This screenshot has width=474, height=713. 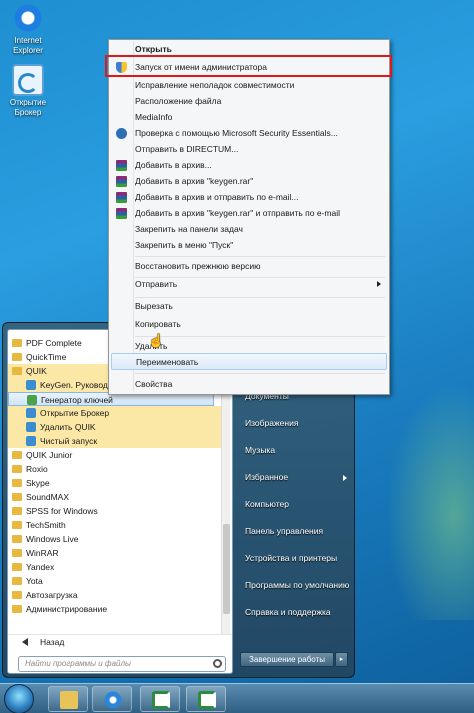 I want to click on taskbar-ie-button, so click(x=112, y=699).